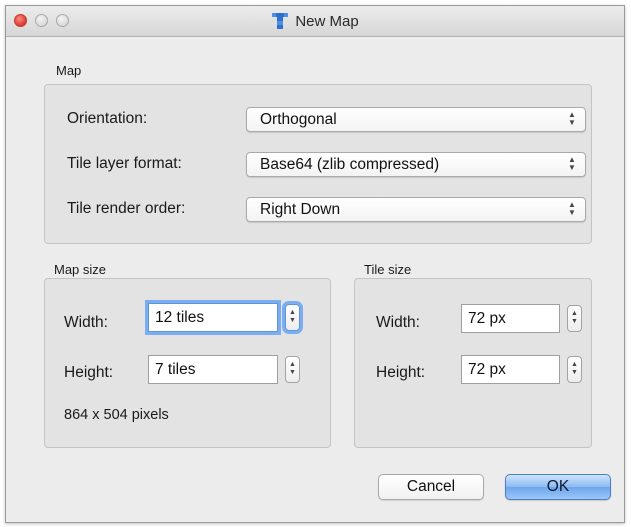  I want to click on window-title-area: New Map, so click(315, 21).